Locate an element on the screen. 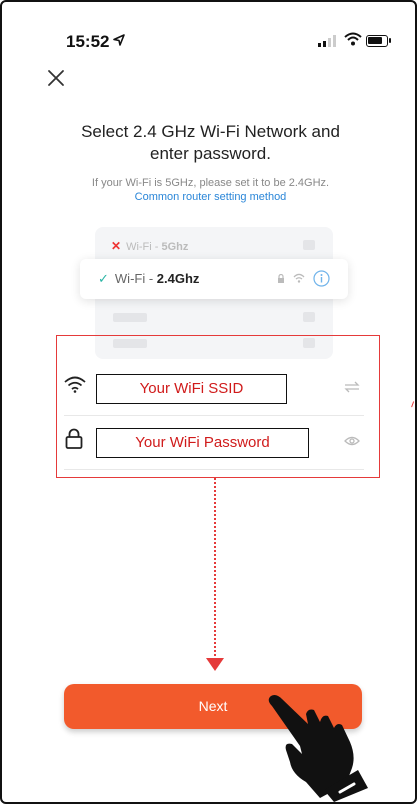 Image resolution: width=417 pixels, height=804 pixels. cross-icon: ✕ is located at coordinates (116, 246).